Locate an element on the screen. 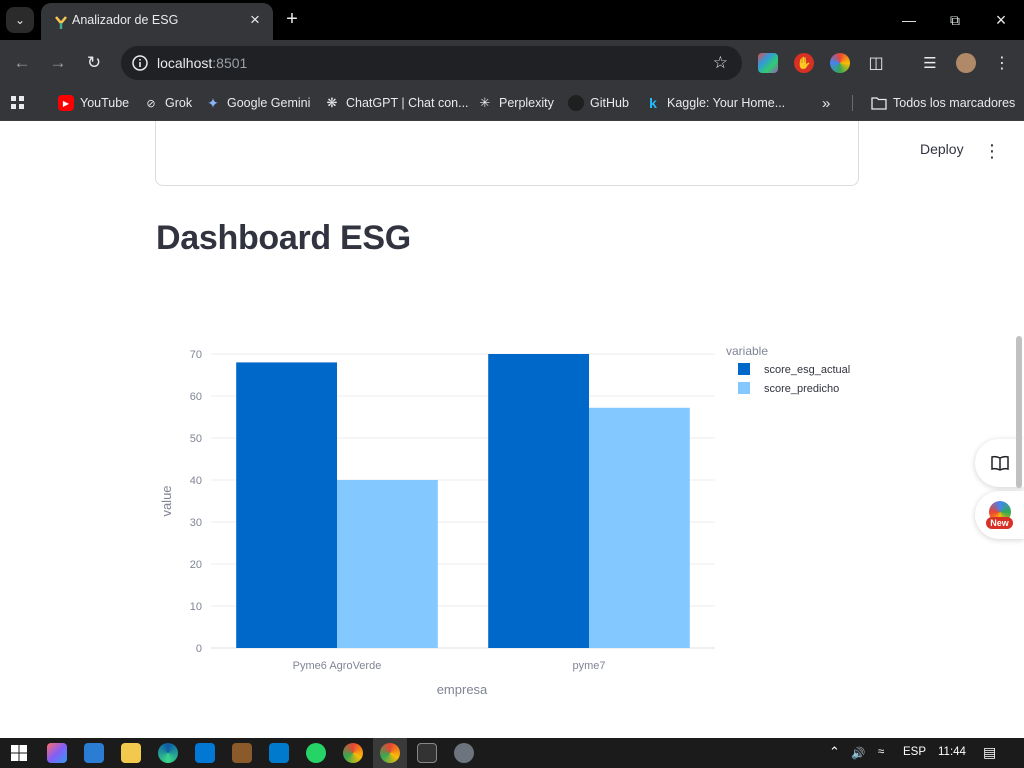 The width and height of the screenshot is (1024, 768). y-tick-label: 70 is located at coordinates (196, 355).